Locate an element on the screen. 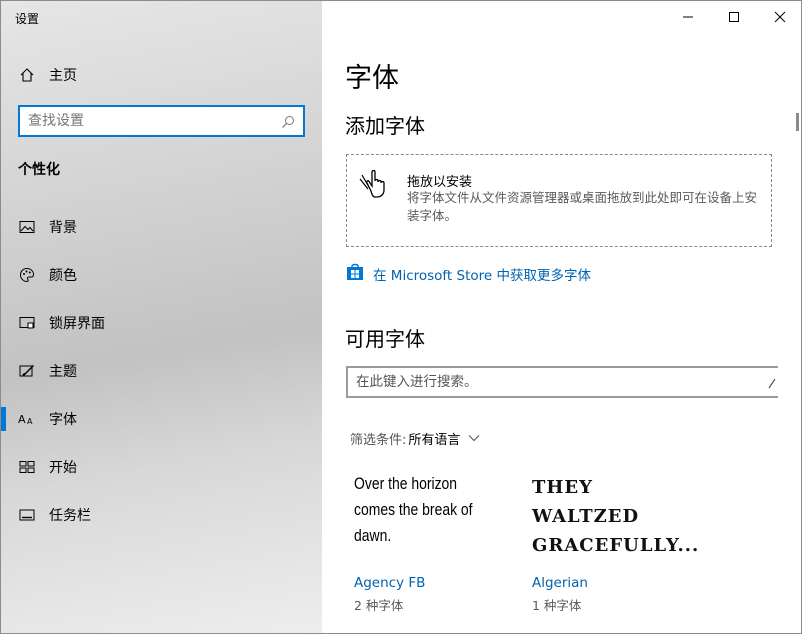  sidebar-item-label: 主页 is located at coordinates (63, 76).